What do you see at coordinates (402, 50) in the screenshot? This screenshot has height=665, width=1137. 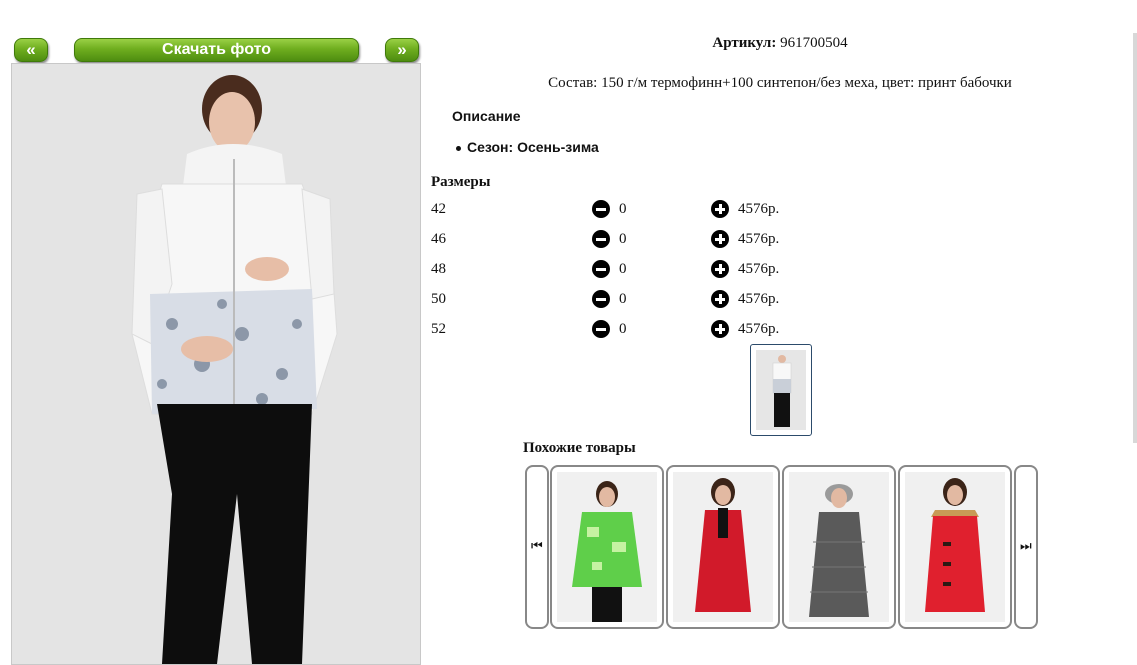 I see `next-photo-button: »` at bounding box center [402, 50].